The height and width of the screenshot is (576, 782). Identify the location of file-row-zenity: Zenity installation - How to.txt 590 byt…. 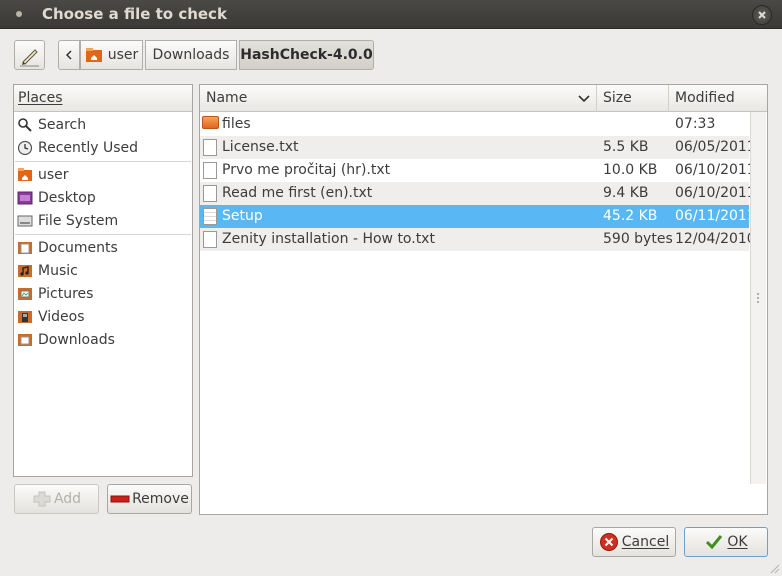
(478, 239).